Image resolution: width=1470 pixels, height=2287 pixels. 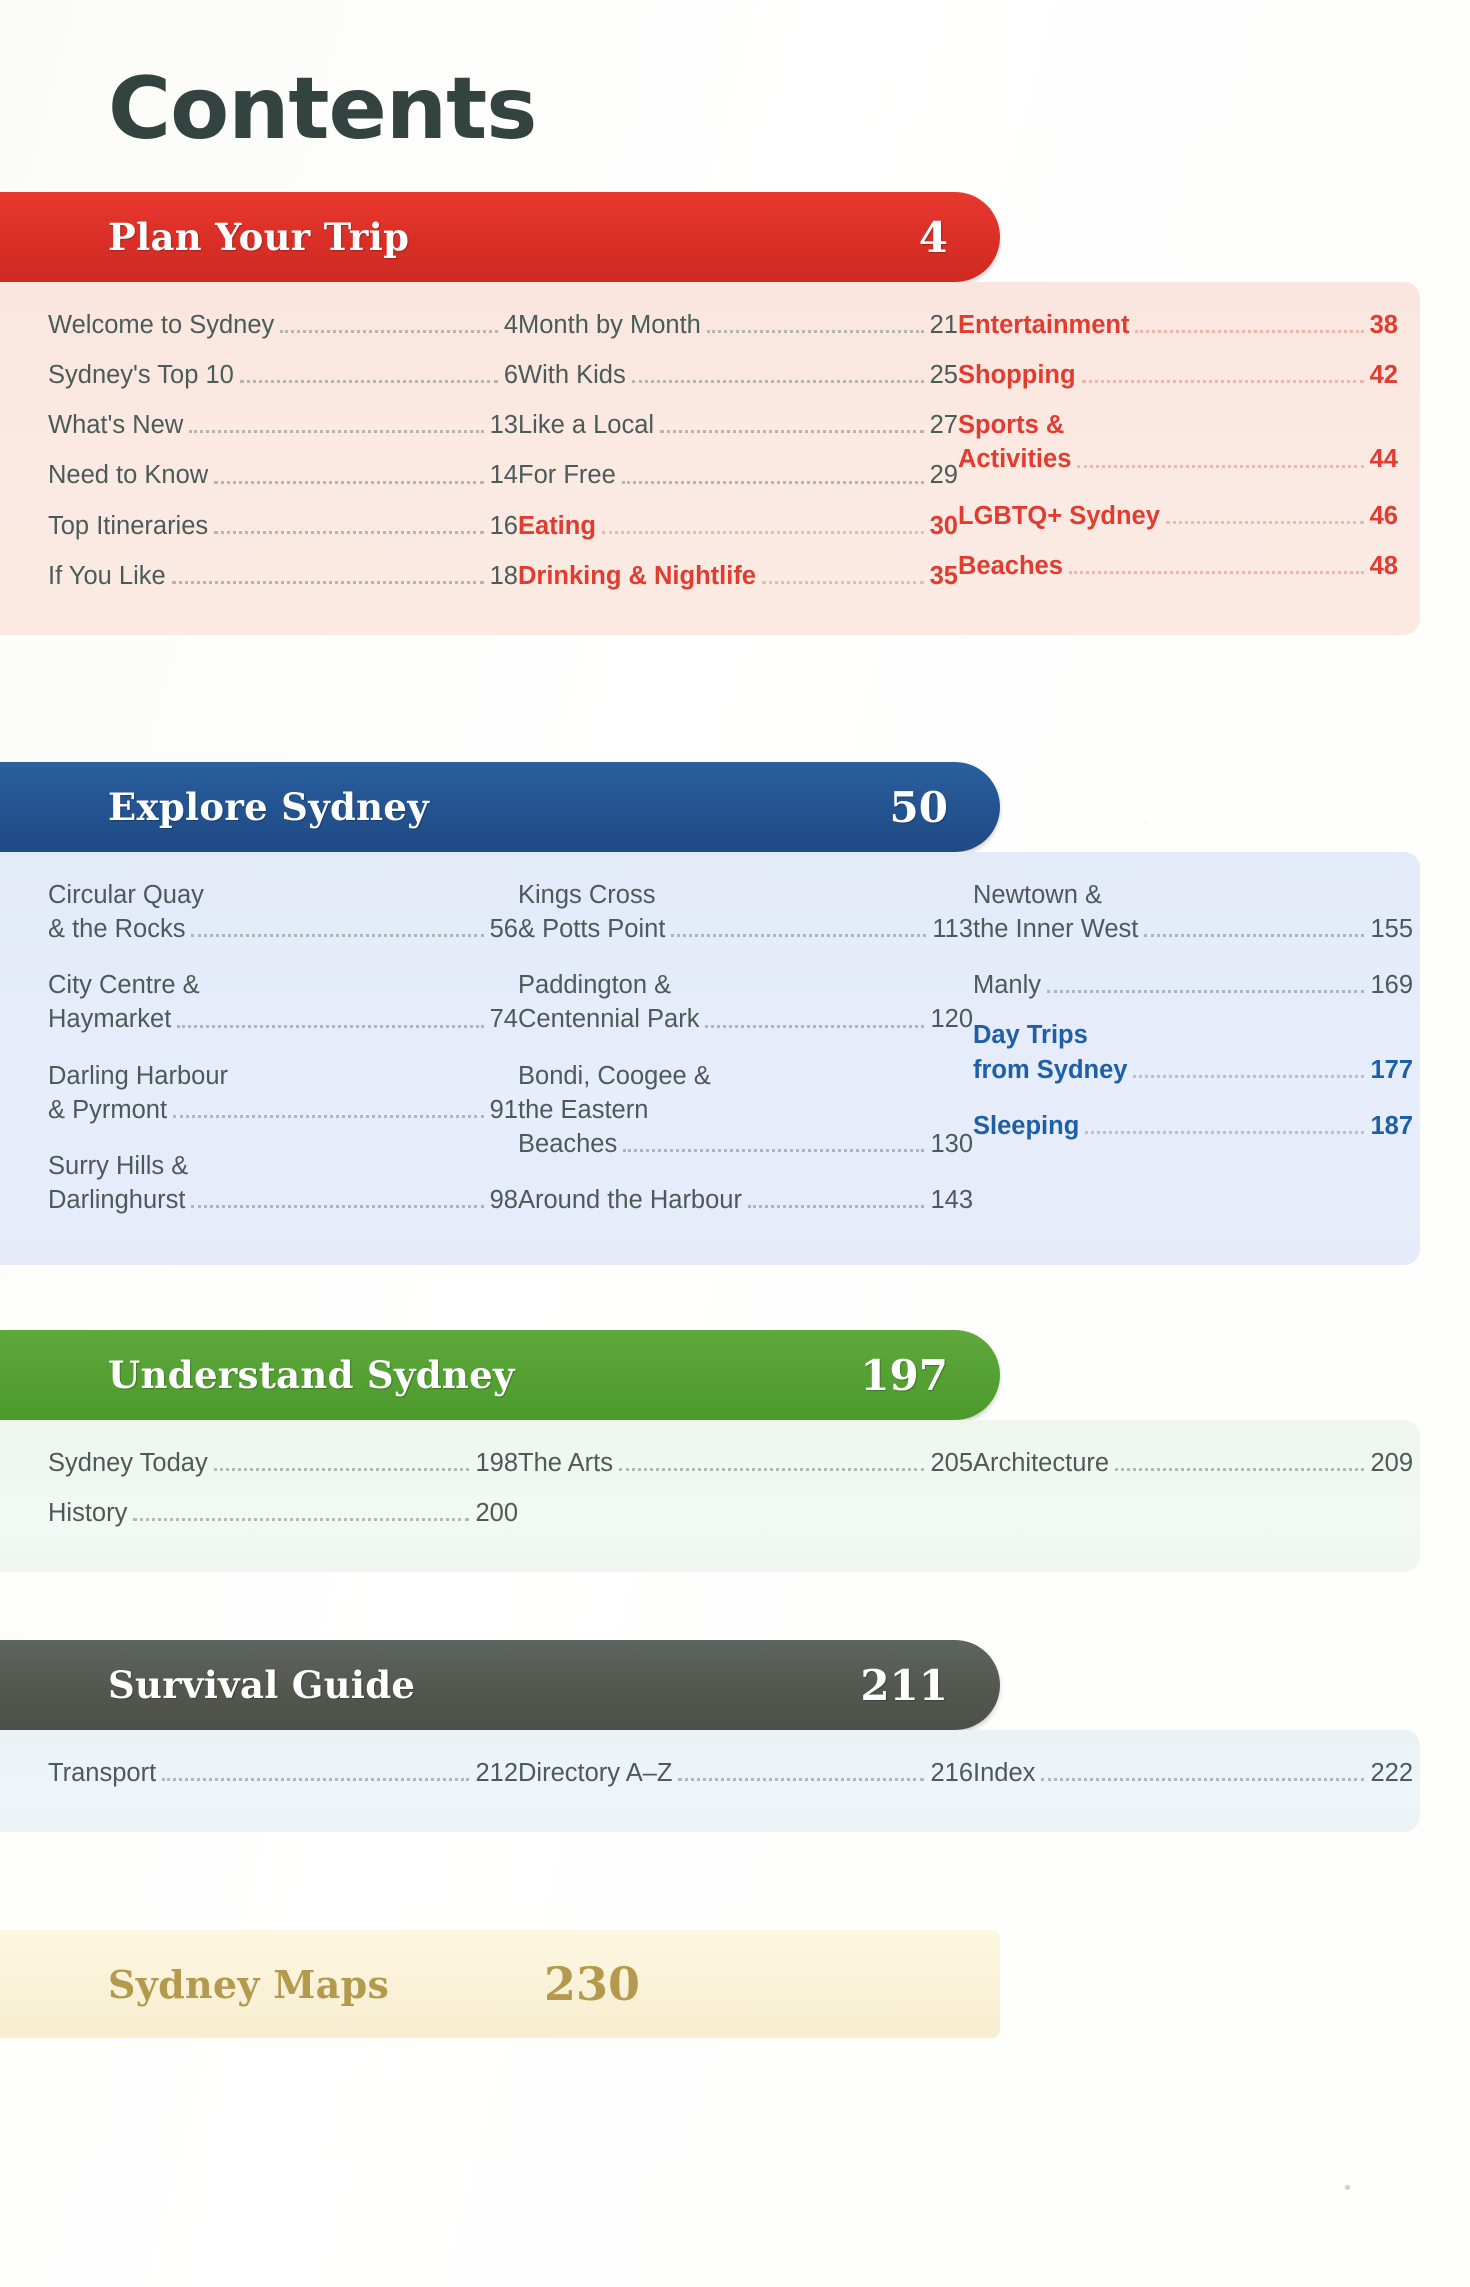 I want to click on toc-entry: If You Like 18, so click(x=283, y=576).